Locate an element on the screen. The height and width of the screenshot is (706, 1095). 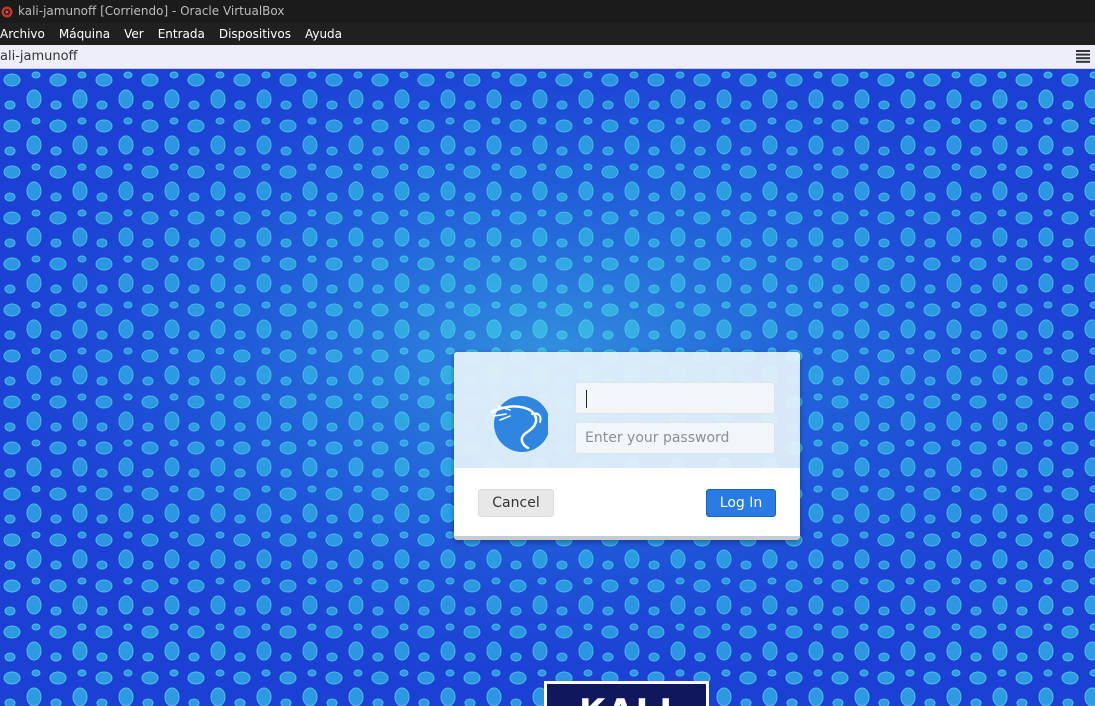
virtualbox-icon is located at coordinates (7, 11).